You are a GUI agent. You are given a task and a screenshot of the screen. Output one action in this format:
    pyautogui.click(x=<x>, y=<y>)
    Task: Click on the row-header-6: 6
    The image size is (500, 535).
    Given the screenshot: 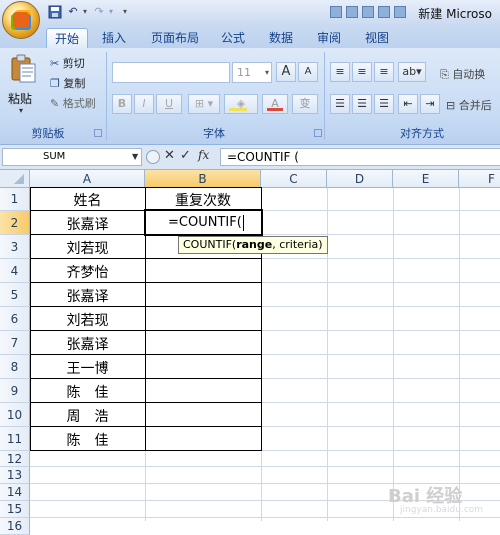 What is the action you would take?
    pyautogui.click(x=15, y=319)
    